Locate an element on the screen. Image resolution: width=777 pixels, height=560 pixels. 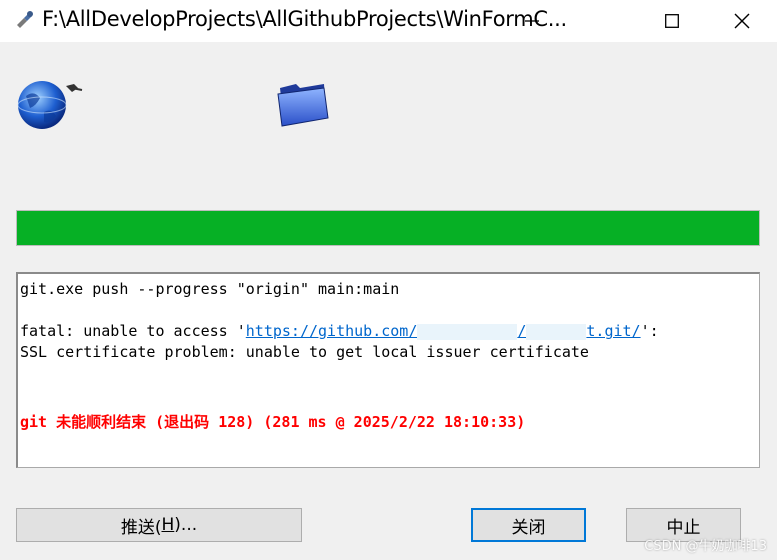
tortoisegit-icon is located at coordinates (25, 19).